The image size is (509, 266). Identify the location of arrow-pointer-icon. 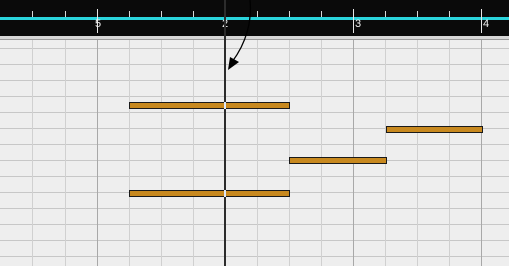
(240, 35).